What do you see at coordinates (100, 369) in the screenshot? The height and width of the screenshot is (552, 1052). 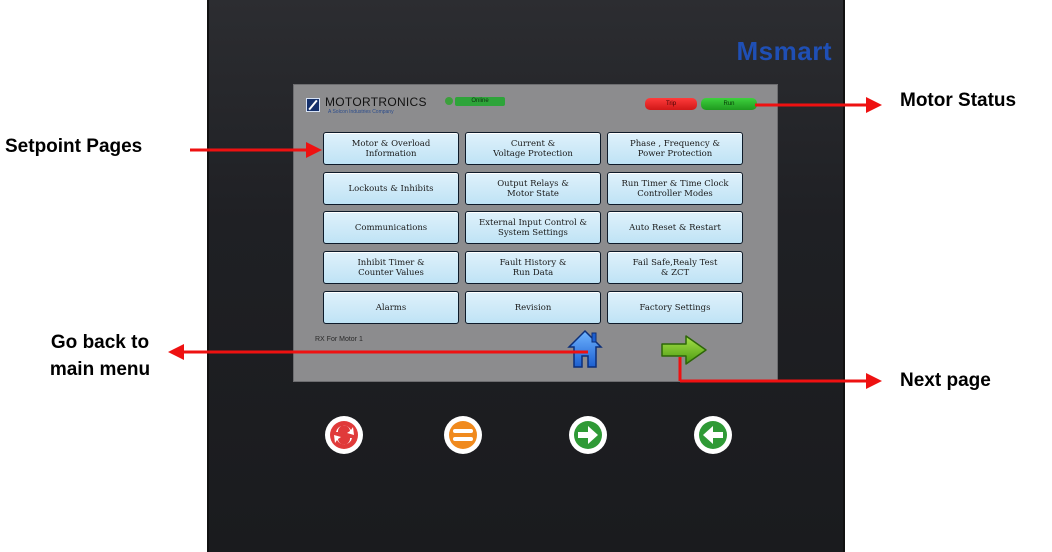 I see `callout-go-back-line2: main menu` at bounding box center [100, 369].